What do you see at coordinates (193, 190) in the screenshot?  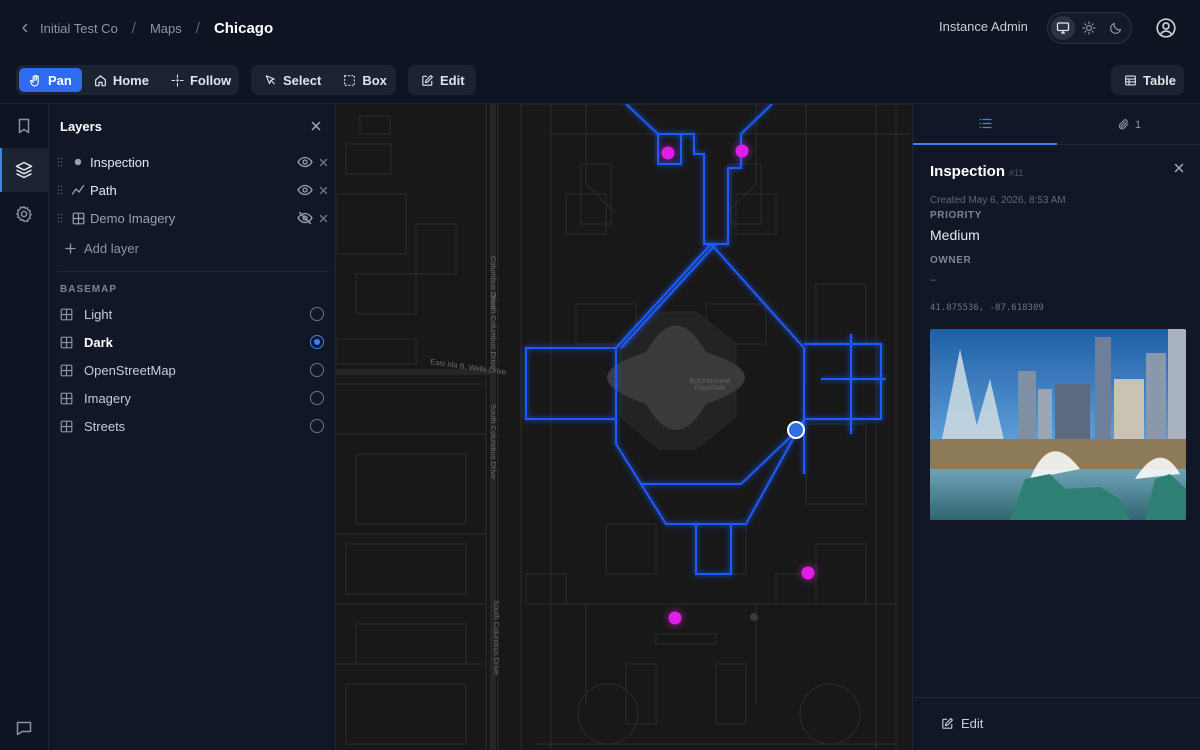 I see `layer-row-path: Path` at bounding box center [193, 190].